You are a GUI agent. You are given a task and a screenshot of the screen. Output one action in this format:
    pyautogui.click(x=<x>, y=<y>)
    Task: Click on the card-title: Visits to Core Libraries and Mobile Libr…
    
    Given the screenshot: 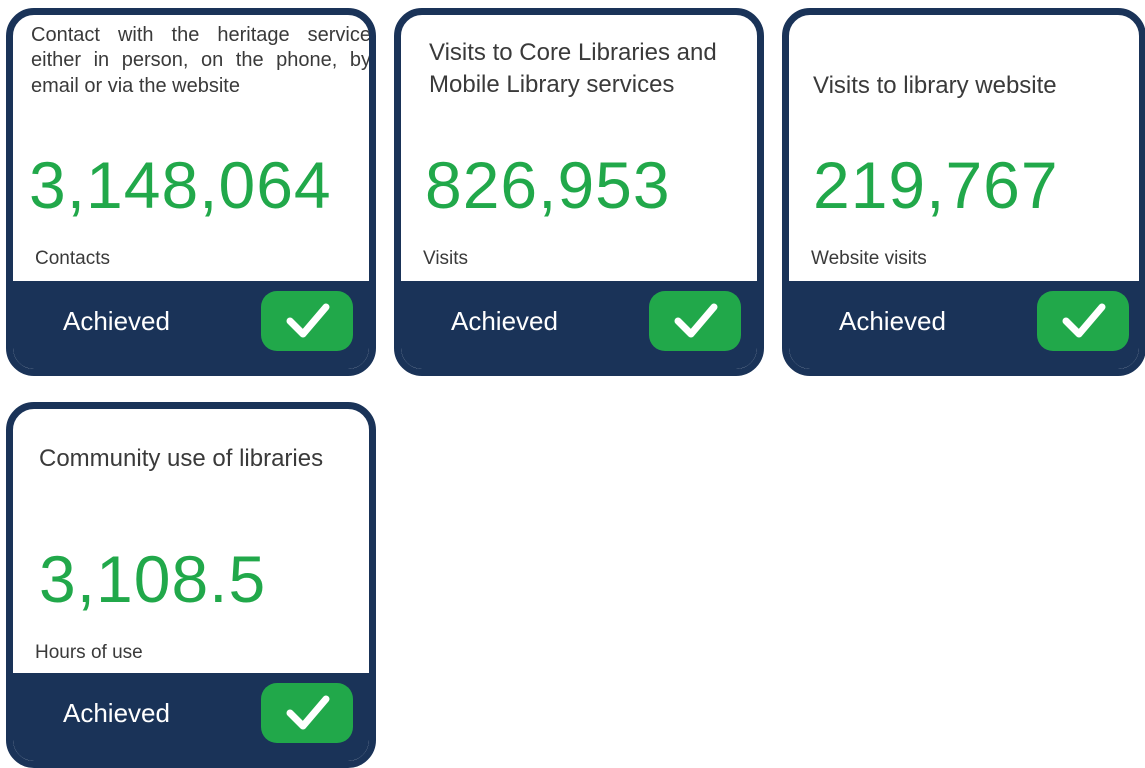 What is the action you would take?
    pyautogui.click(x=573, y=69)
    